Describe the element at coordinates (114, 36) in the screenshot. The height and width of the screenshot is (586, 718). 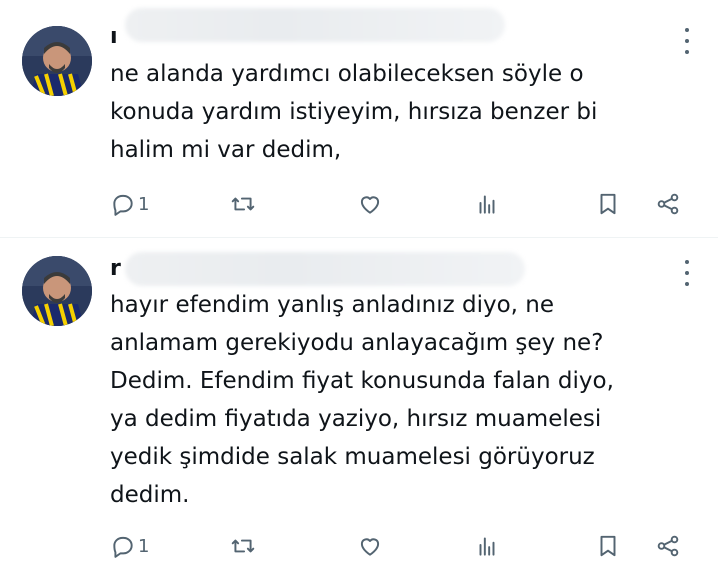
I see `author-name: ı` at that location.